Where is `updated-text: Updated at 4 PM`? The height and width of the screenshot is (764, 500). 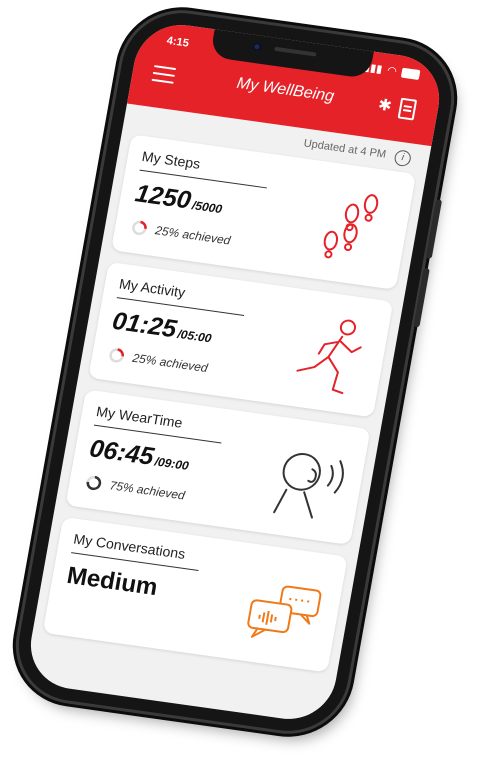 updated-text: Updated at 4 PM is located at coordinates (344, 149).